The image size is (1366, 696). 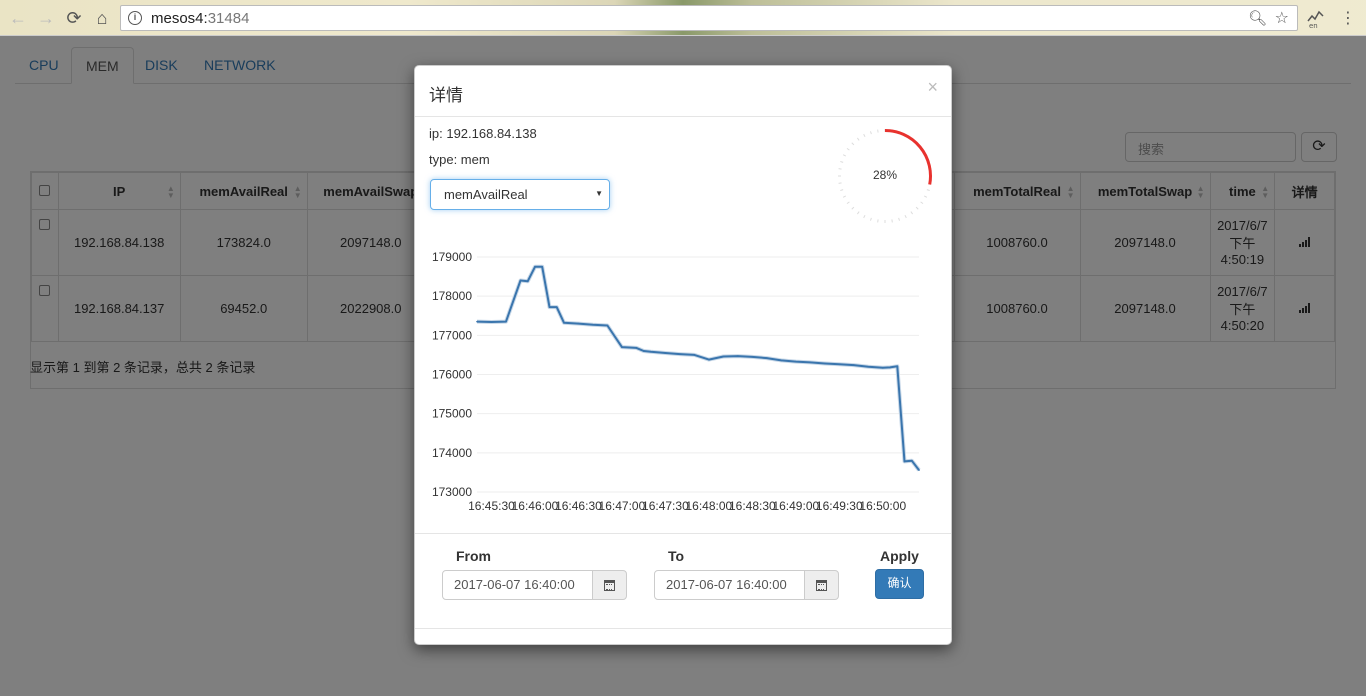 What do you see at coordinates (1282, 18) in the screenshot?
I see `bookmark-star-icon: ☆` at bounding box center [1282, 18].